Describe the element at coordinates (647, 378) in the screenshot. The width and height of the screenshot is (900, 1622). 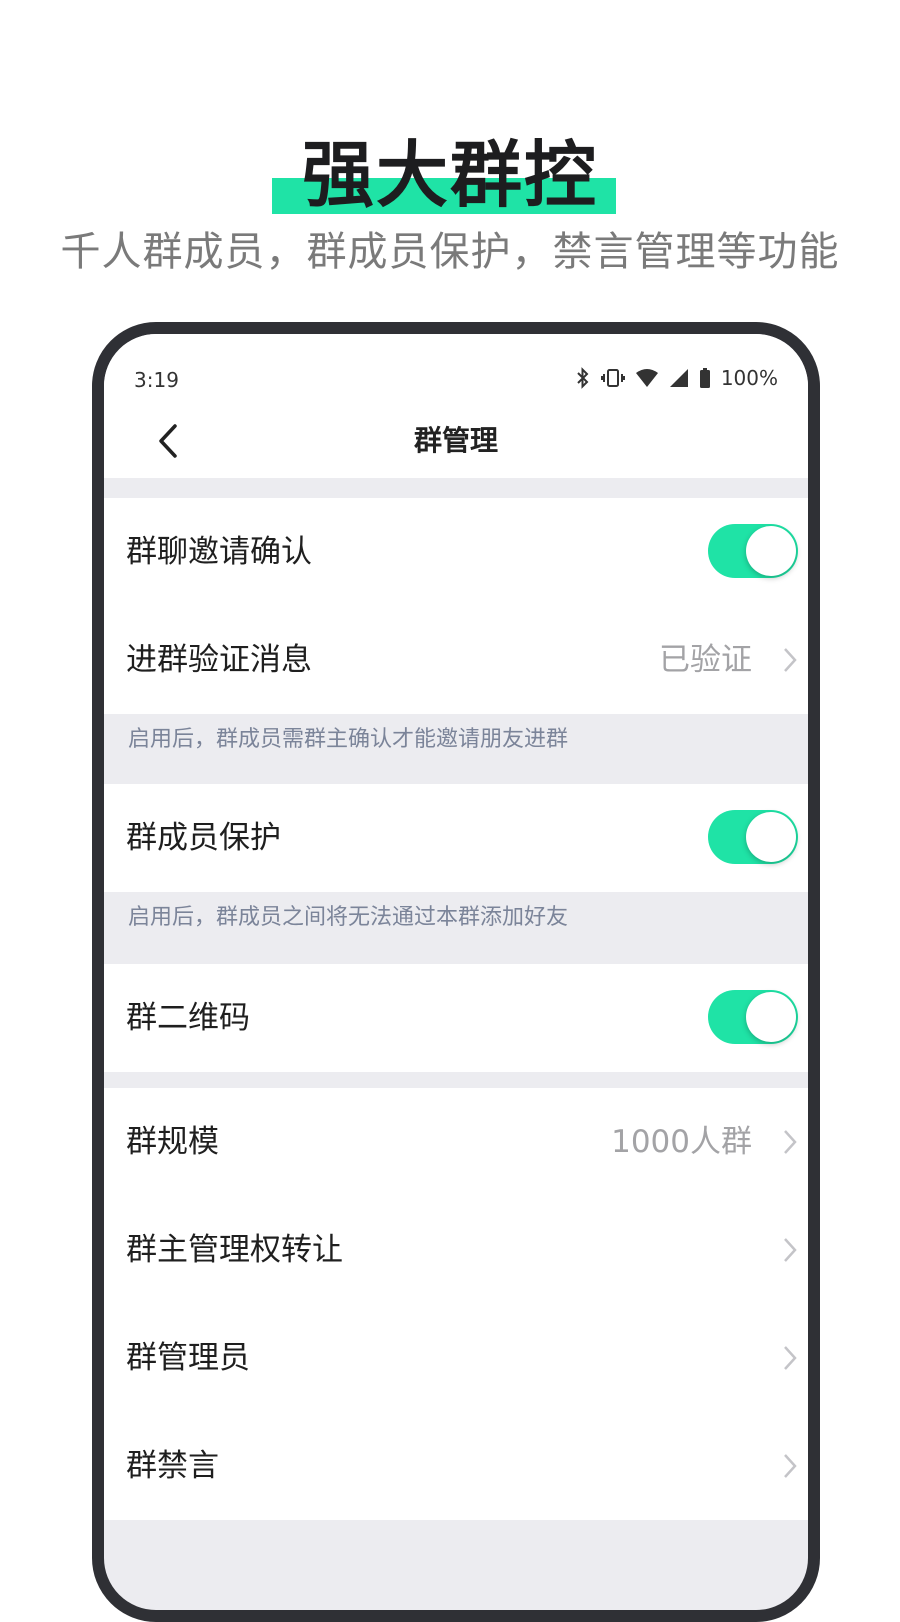
I see `wifi-icon` at that location.